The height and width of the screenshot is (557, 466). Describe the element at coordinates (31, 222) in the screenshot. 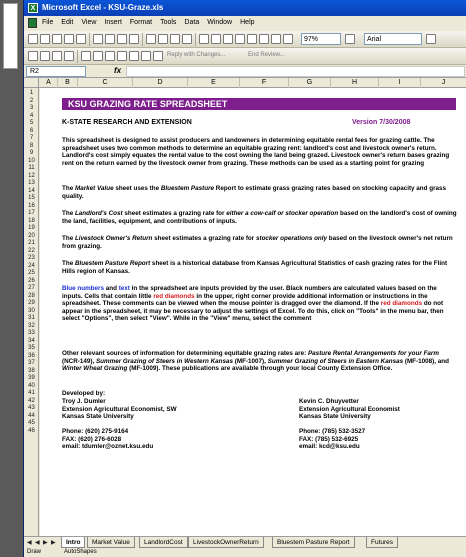

I see `row-header: 18` at that location.